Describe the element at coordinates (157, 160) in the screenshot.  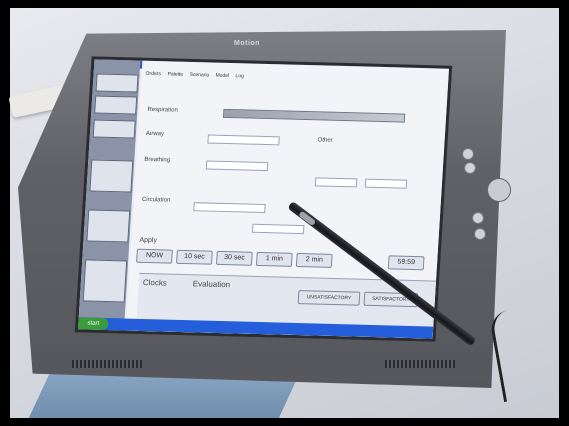
I see `section-breathing: Breathing` at that location.